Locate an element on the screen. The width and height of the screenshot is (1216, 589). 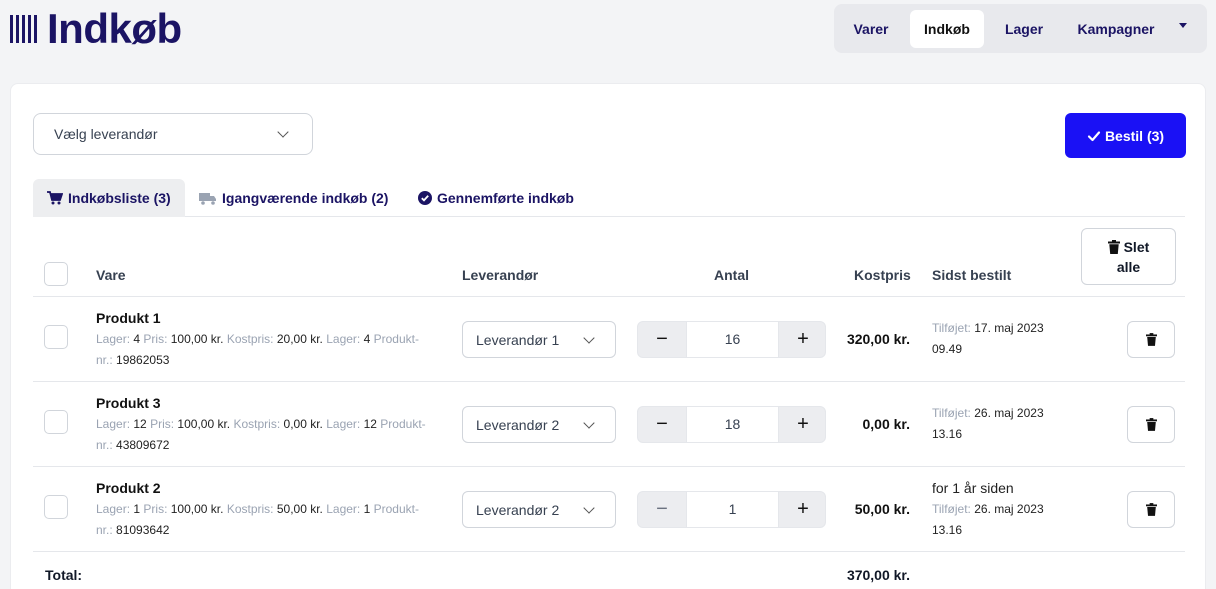
nav-item-indkob: Indkøb is located at coordinates (947, 29).